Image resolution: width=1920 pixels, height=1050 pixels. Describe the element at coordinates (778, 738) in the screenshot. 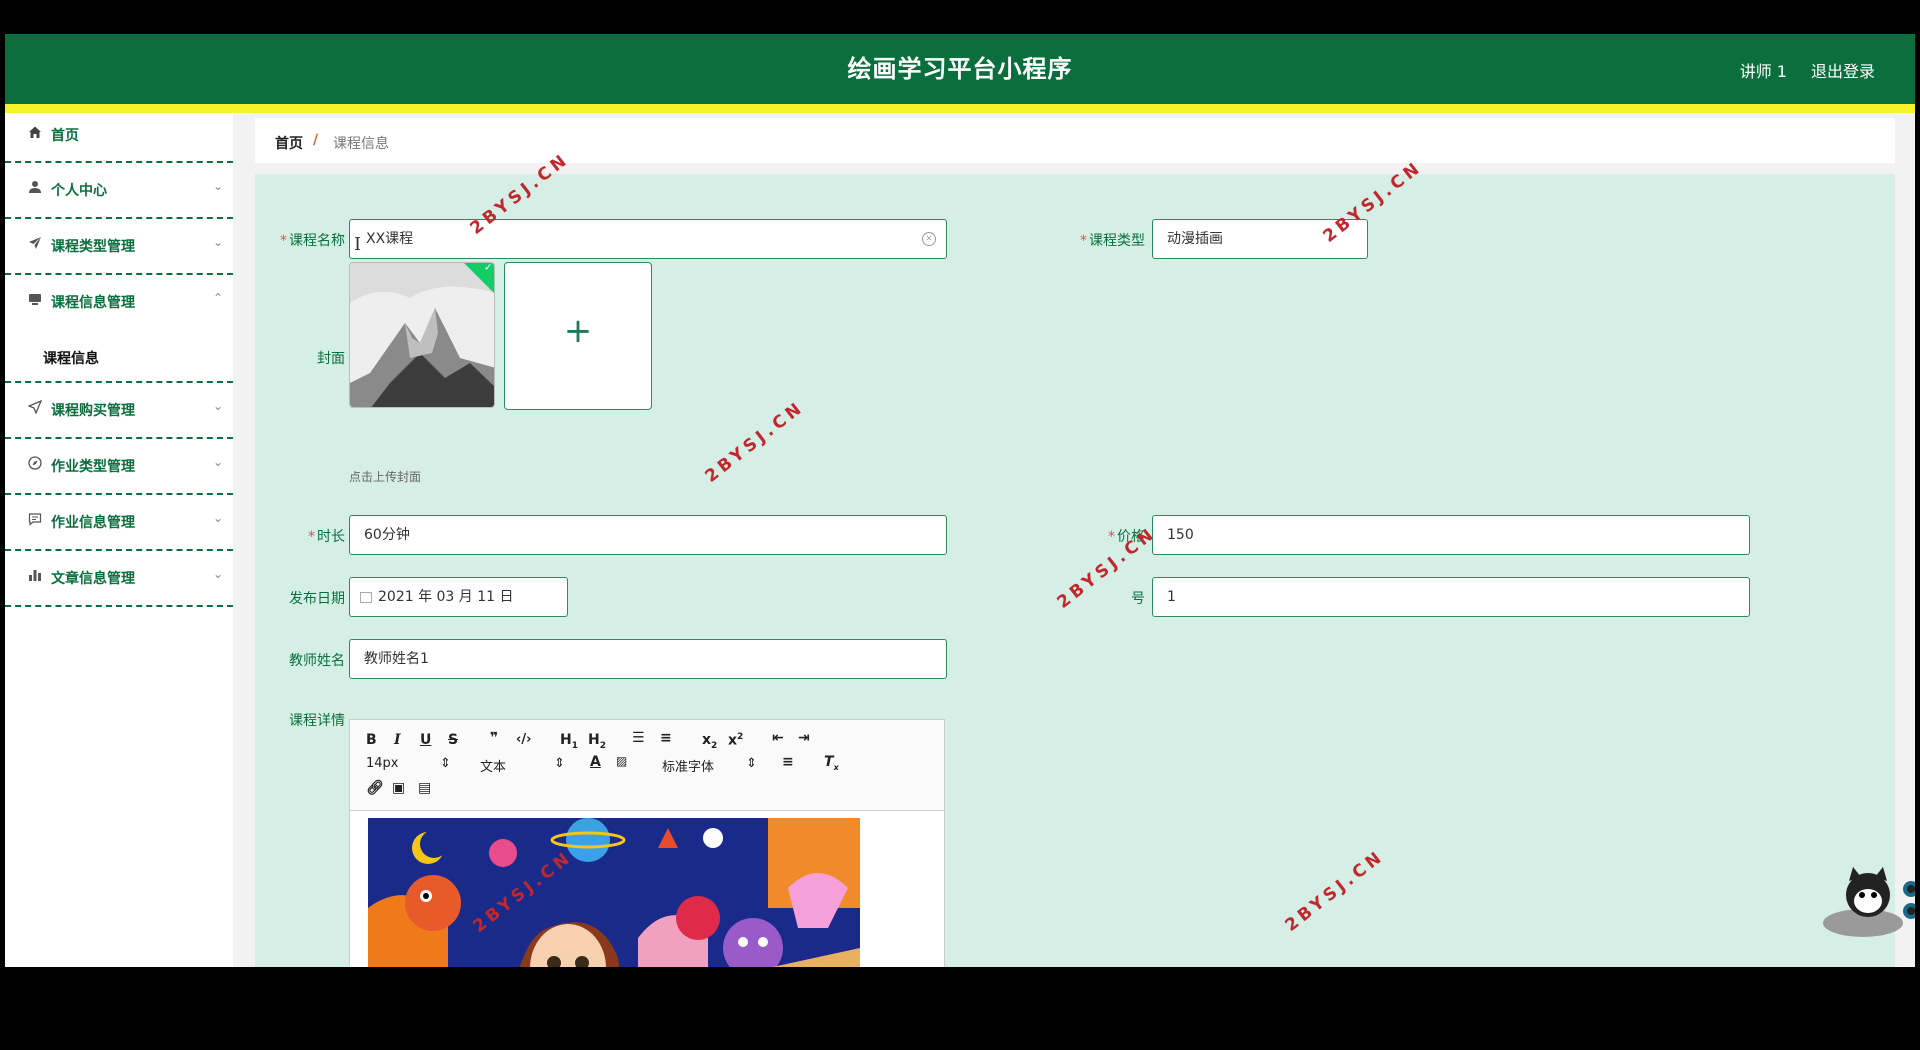

I see `outdent-icon: ⇤` at that location.